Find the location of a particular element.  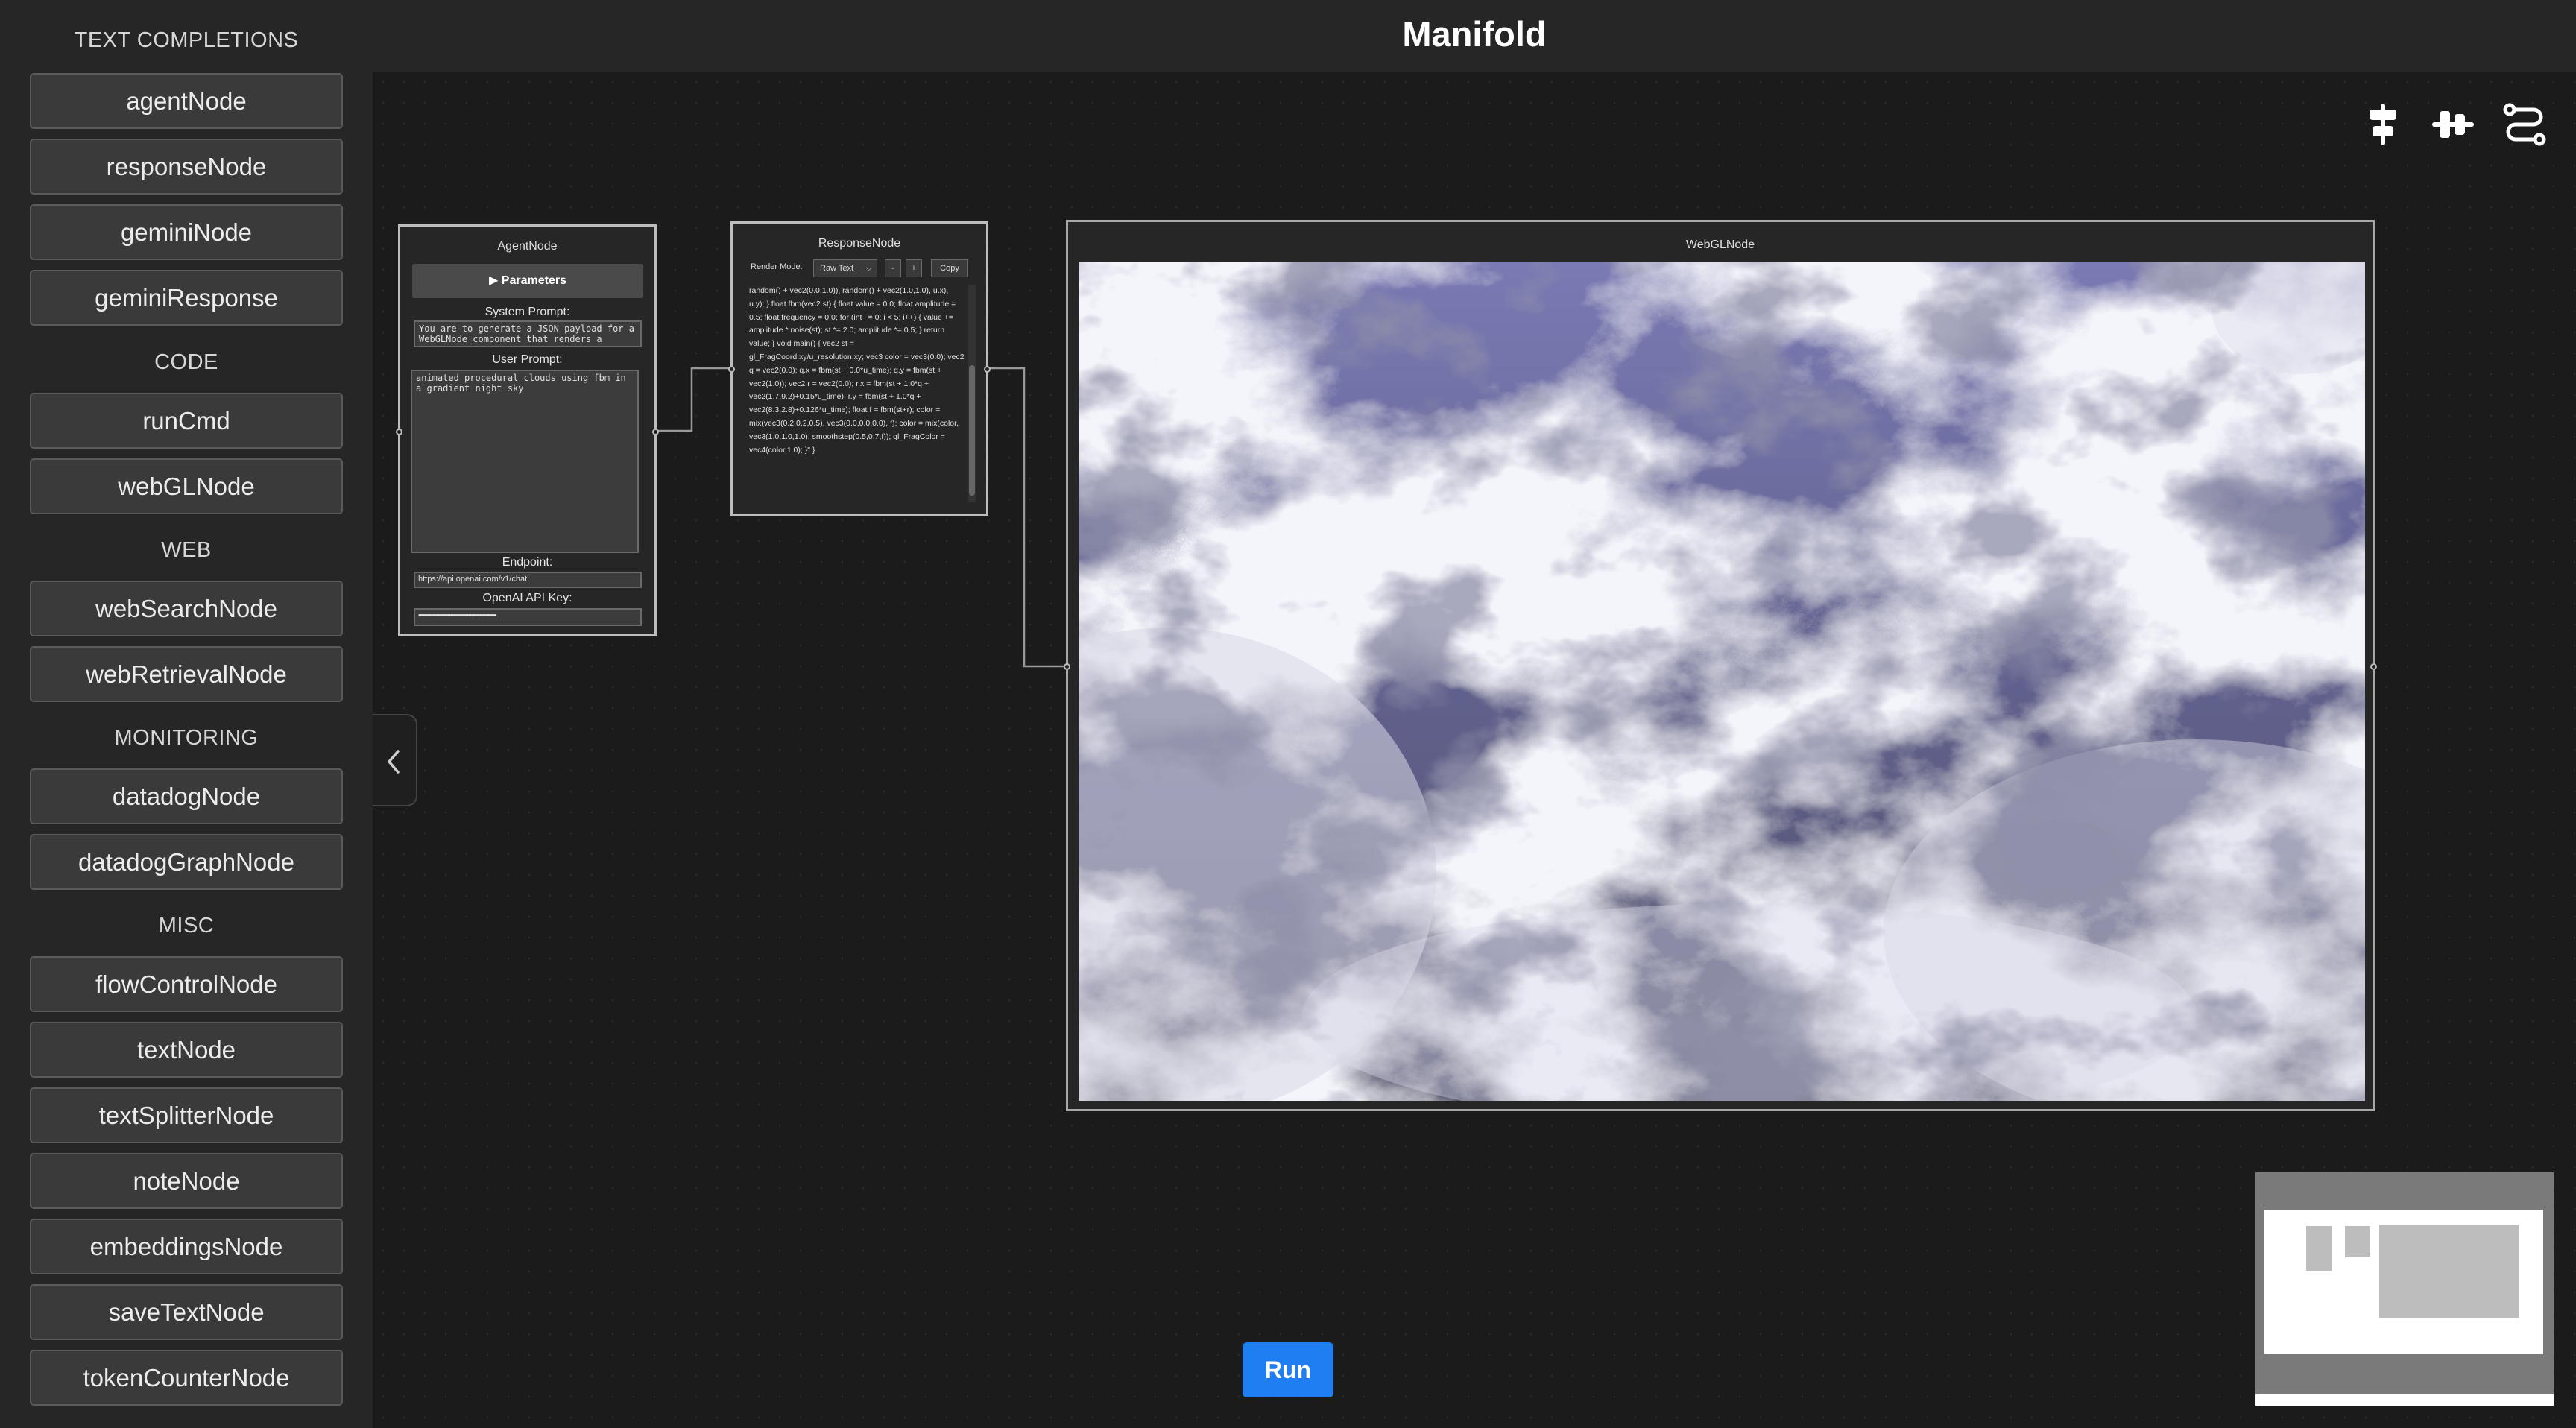

webgl-node-title: WebGLNode is located at coordinates (1720, 244).